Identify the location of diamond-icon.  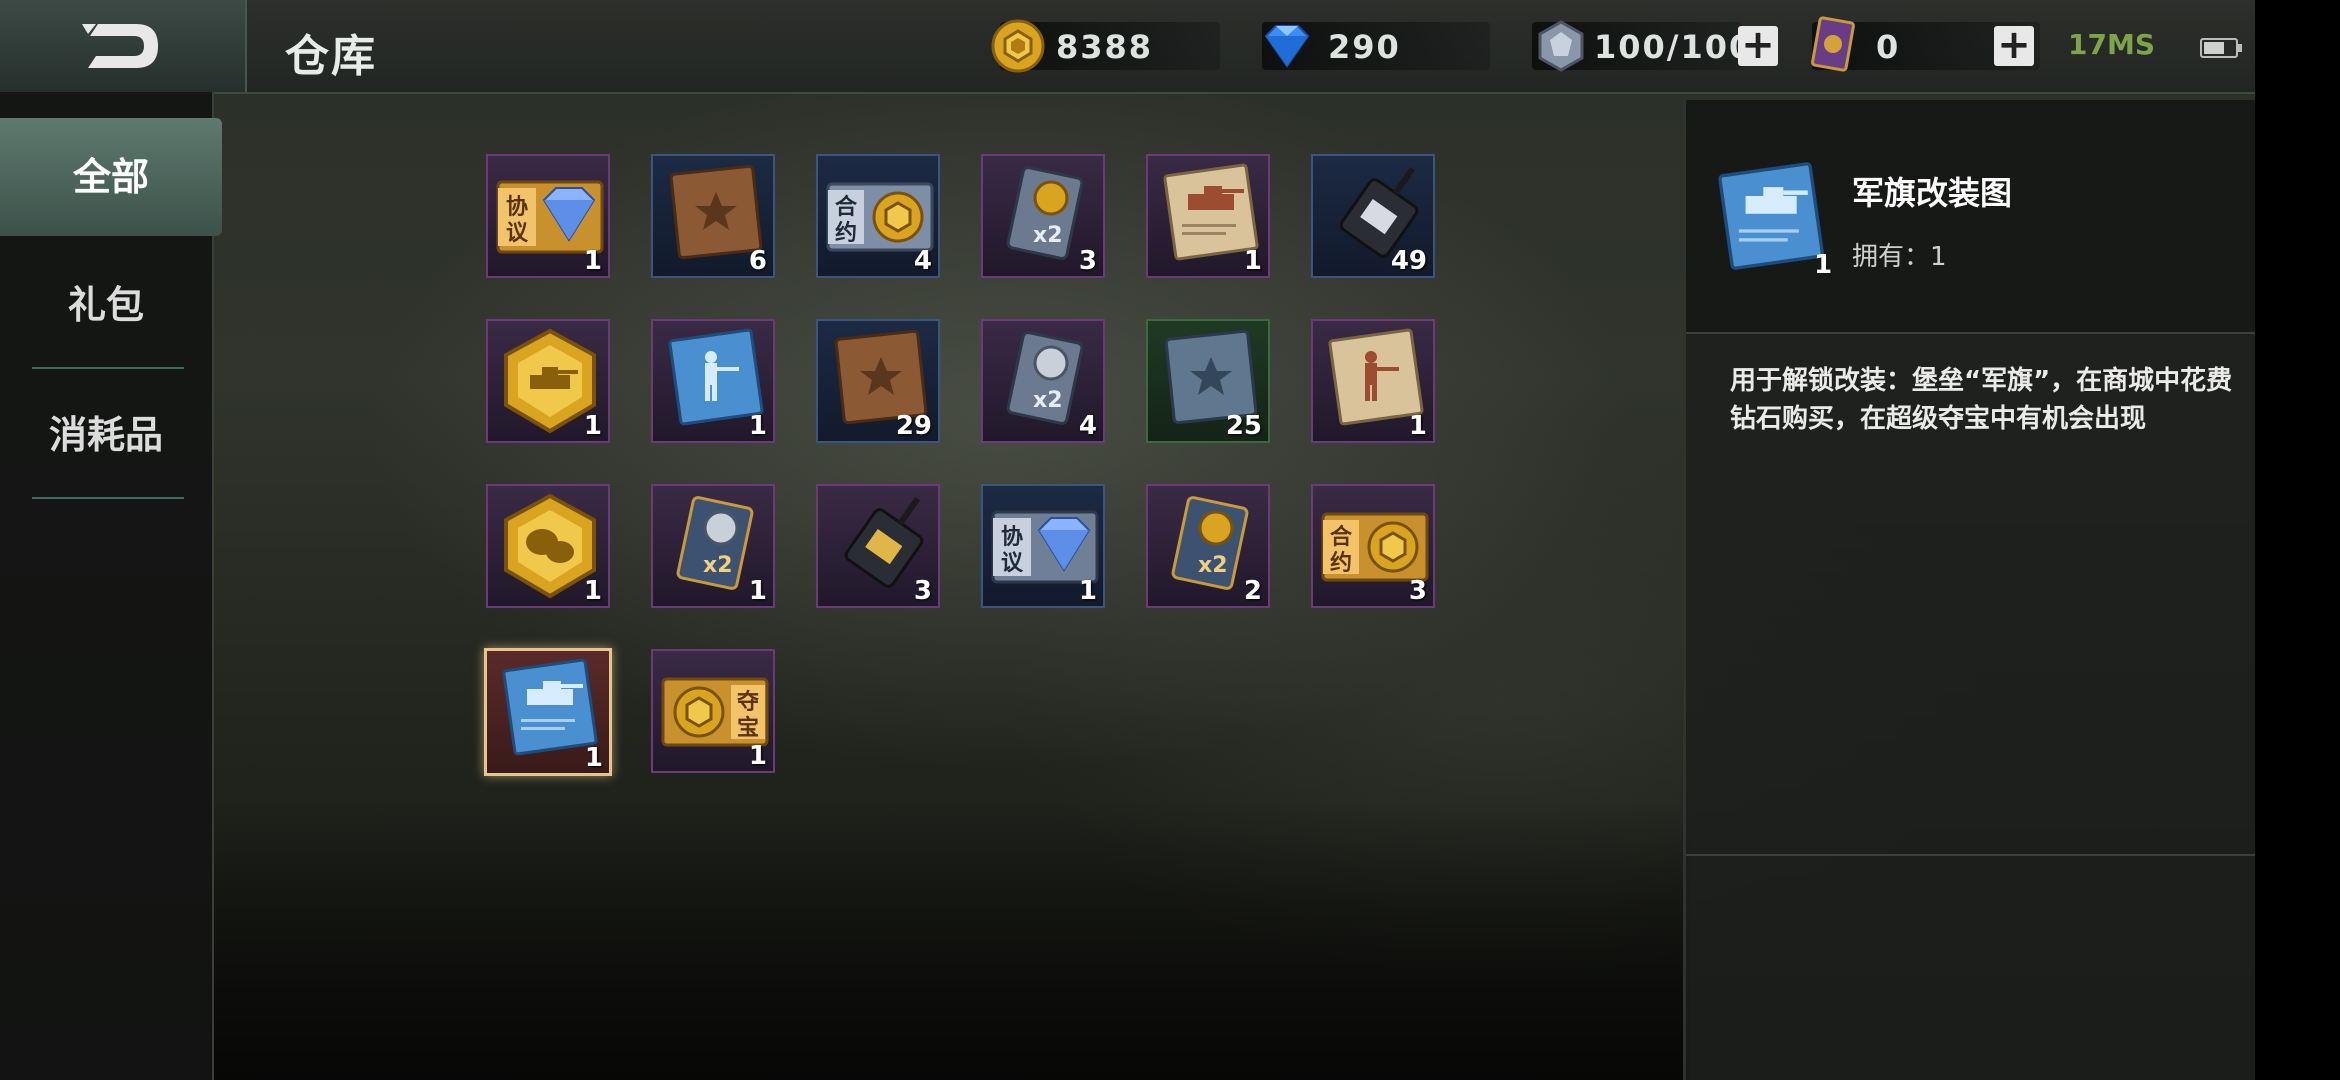
(1287, 46).